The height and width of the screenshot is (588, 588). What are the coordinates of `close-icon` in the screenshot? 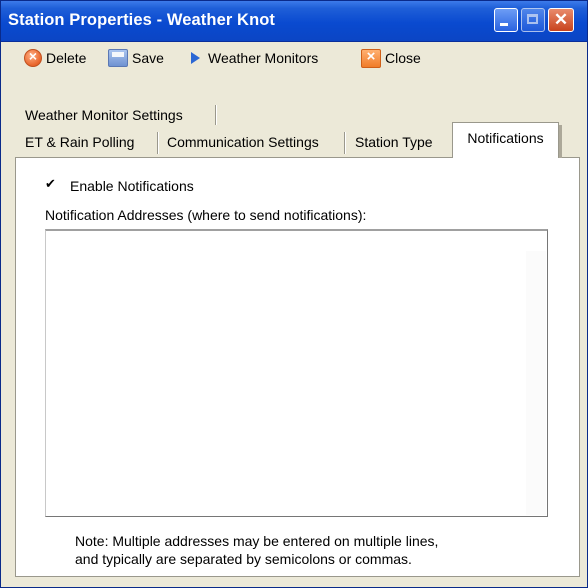 It's located at (371, 58).